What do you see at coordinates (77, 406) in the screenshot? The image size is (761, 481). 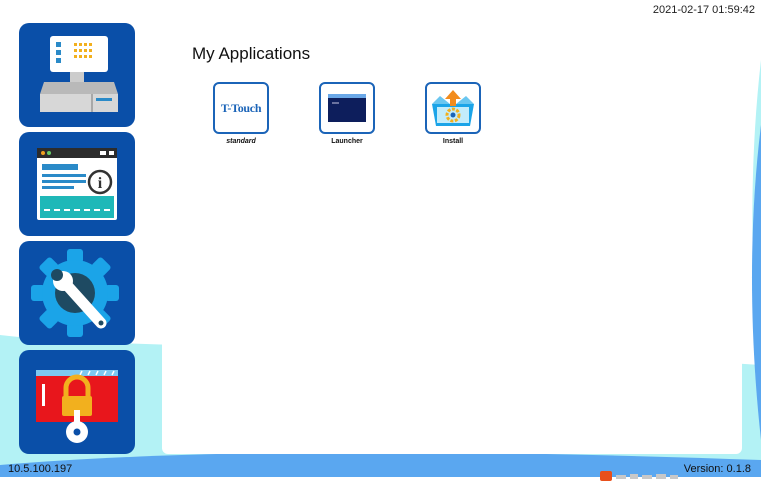 I see `lock-key-icon` at bounding box center [77, 406].